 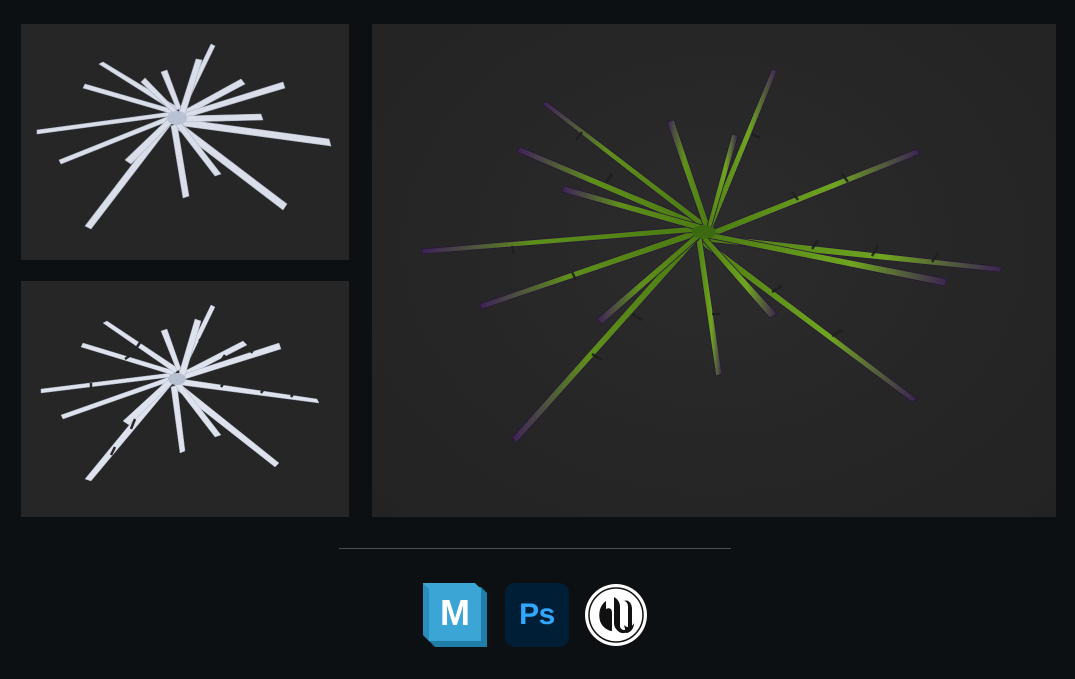 What do you see at coordinates (455, 612) in the screenshot?
I see `maya-label: M` at bounding box center [455, 612].